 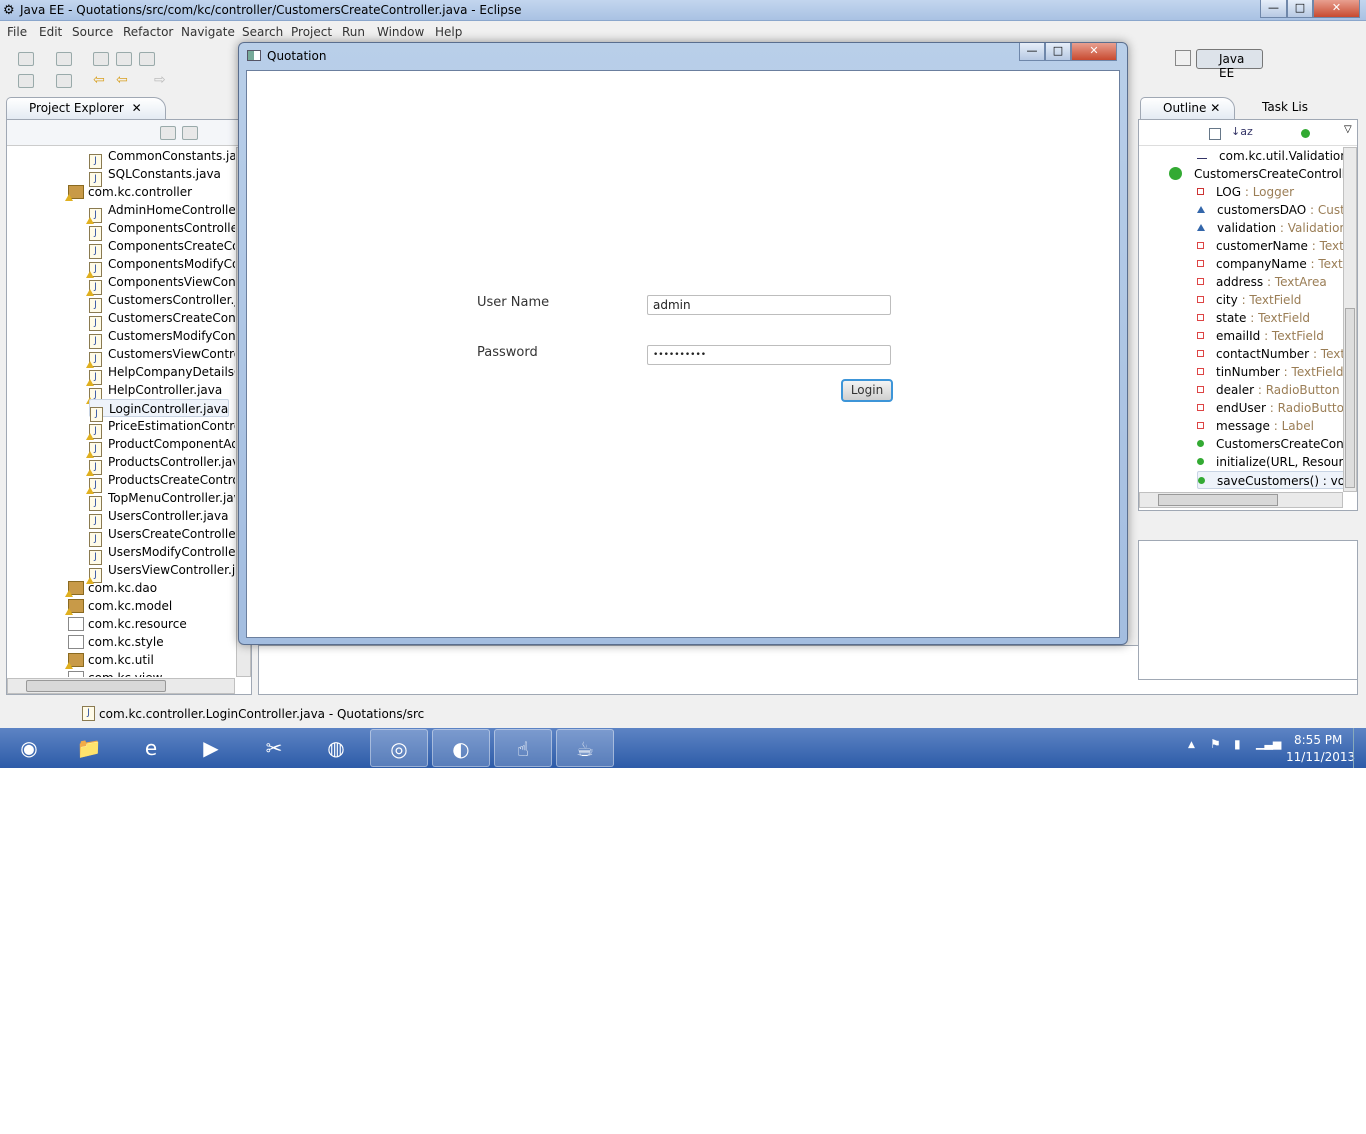 I want to click on outline-item: city : TextField, so click(x=1249, y=300).